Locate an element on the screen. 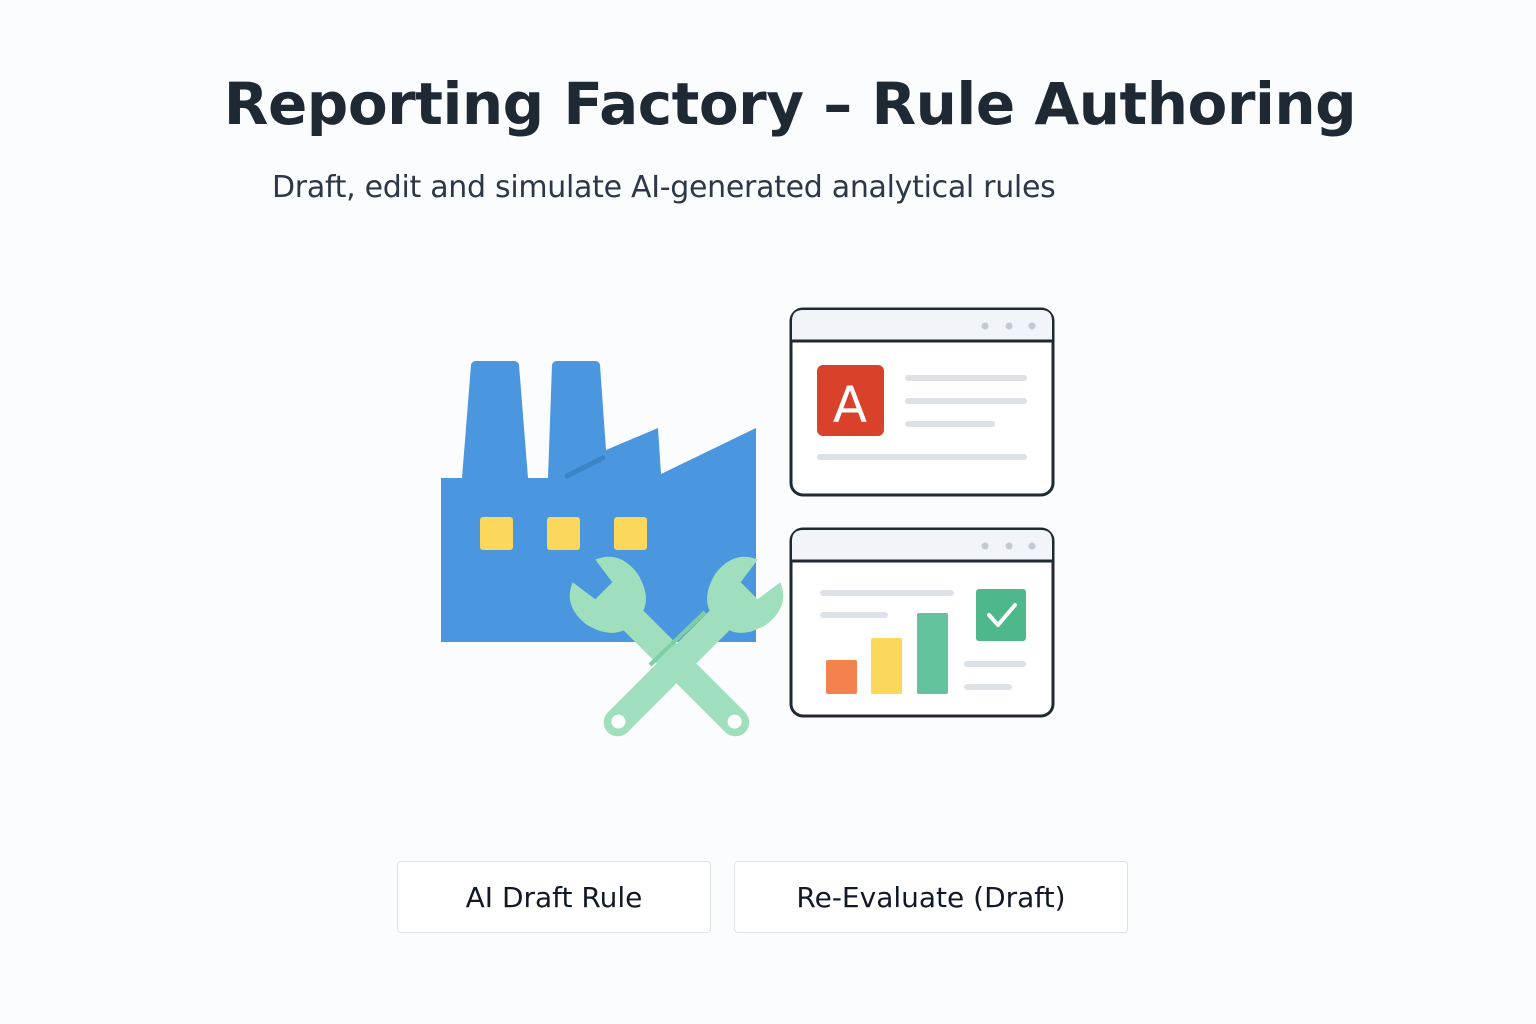 This screenshot has width=1536, height=1024. rule-badge-letter: A is located at coordinates (850, 405).